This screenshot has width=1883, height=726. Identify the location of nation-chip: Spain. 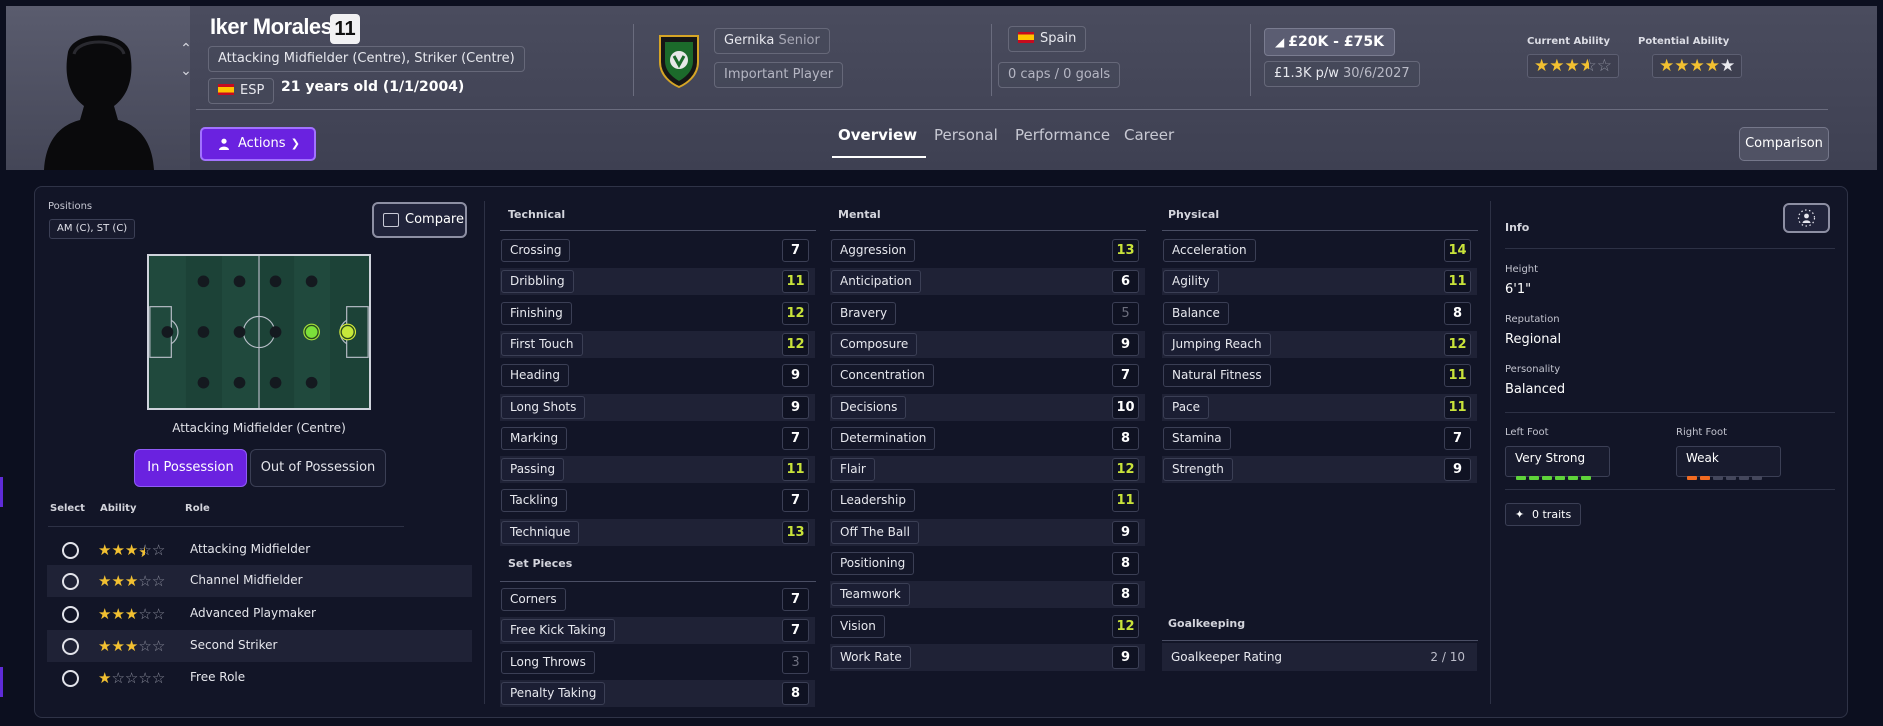
(1047, 39).